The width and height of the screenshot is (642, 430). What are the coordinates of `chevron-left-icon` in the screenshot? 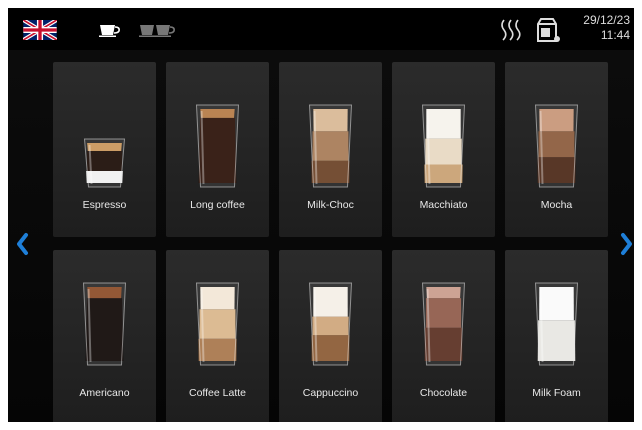 It's located at (22, 244).